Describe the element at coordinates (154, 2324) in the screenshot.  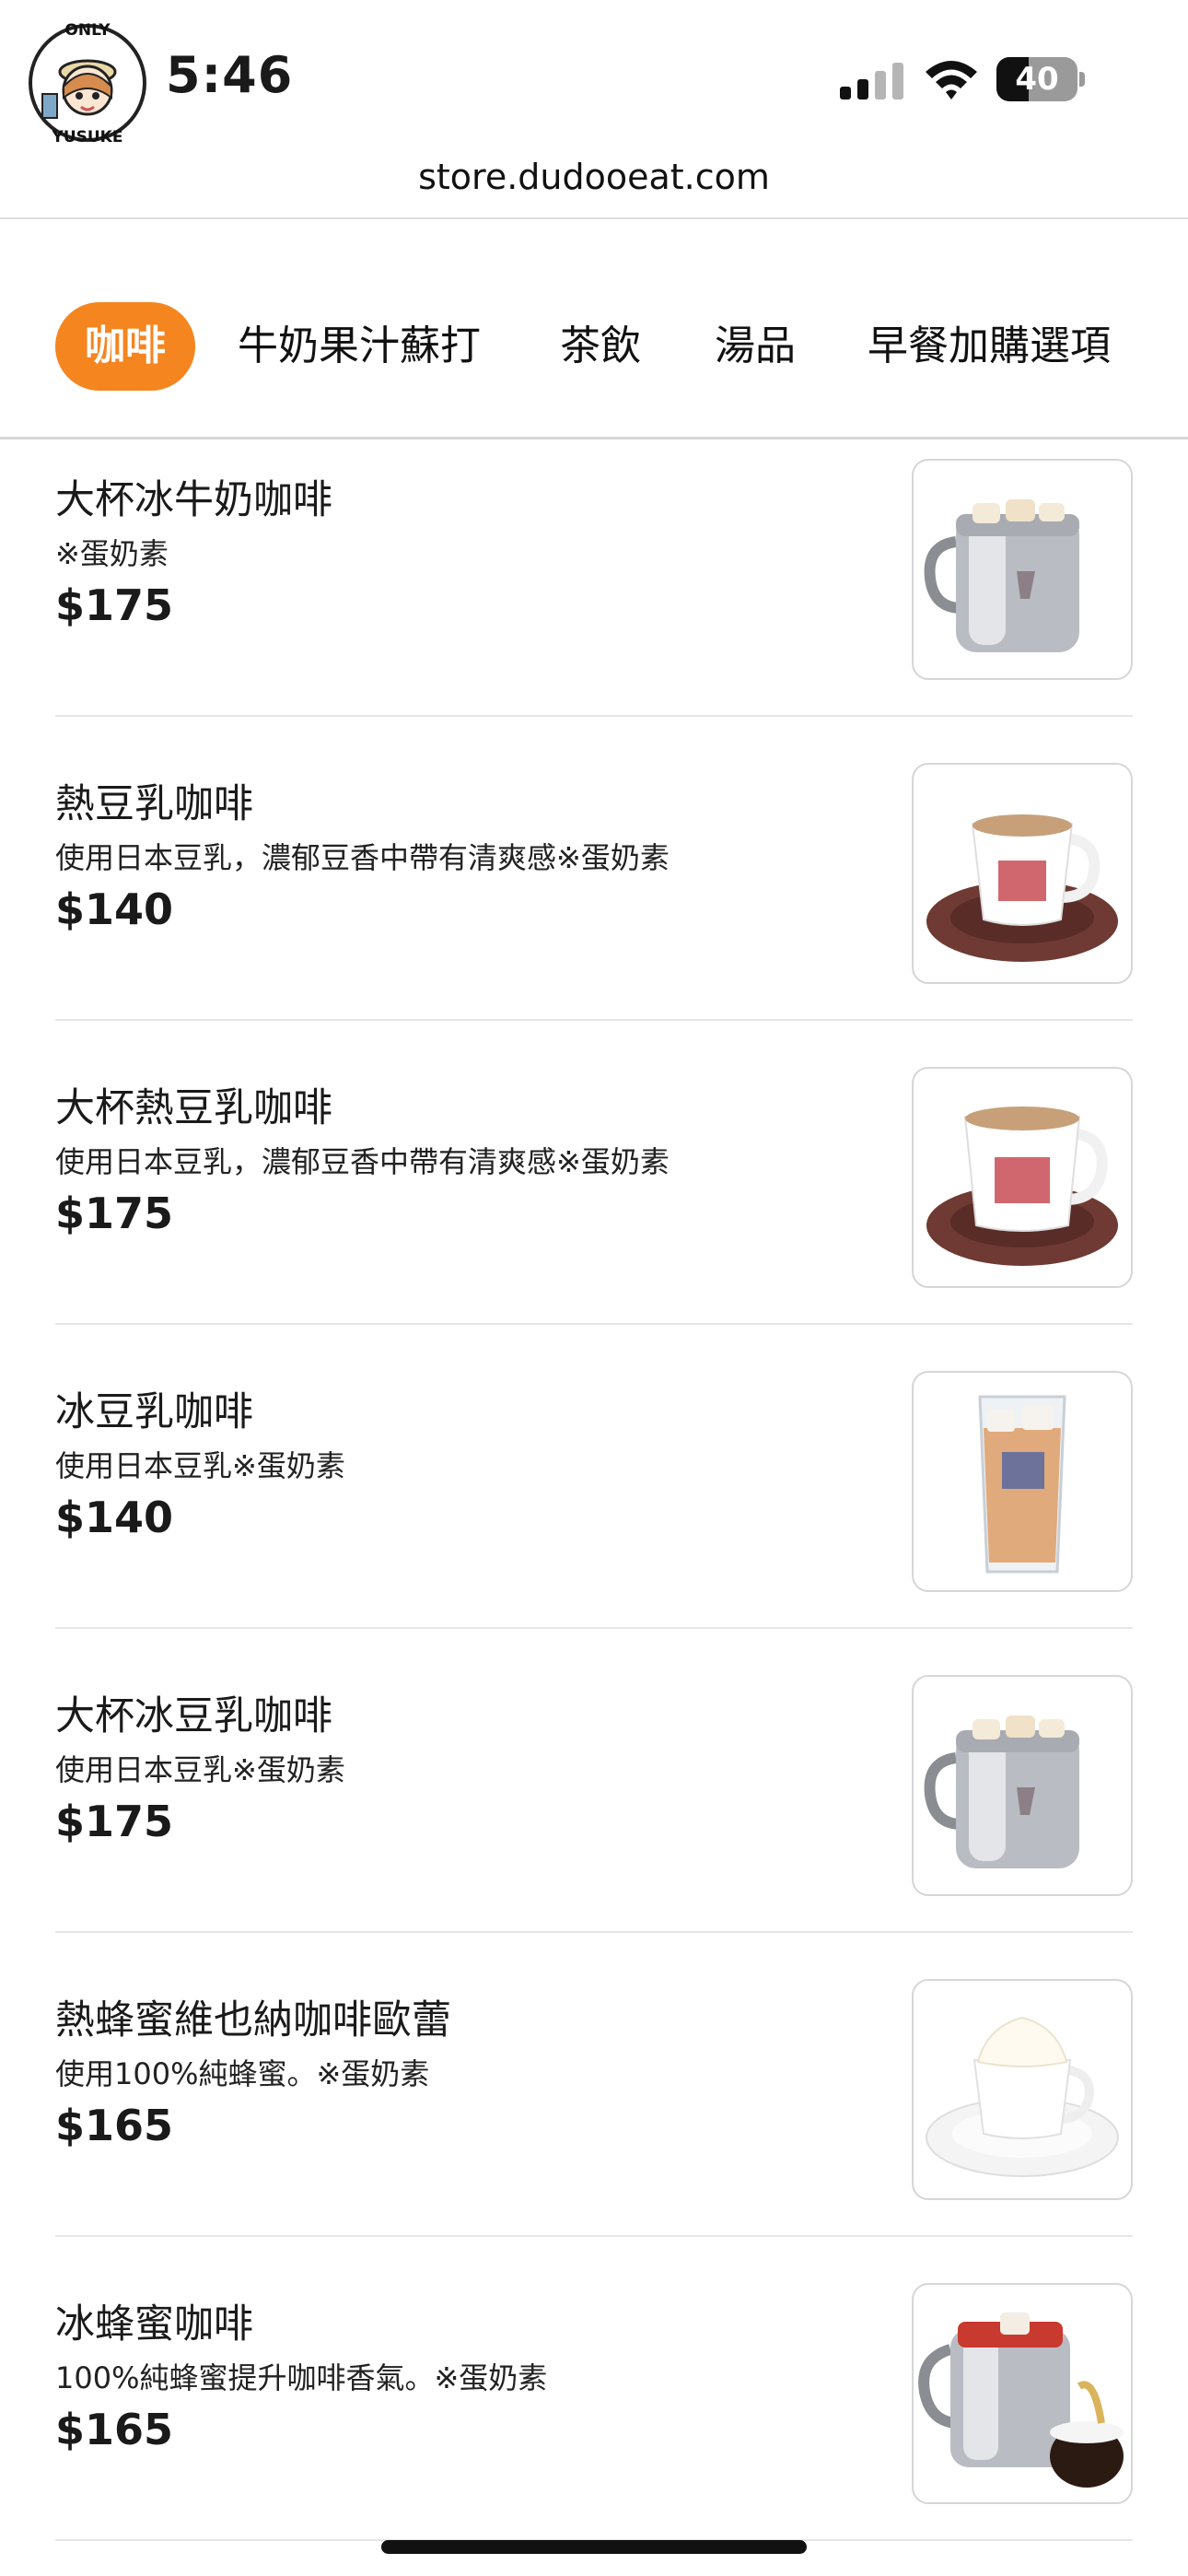
I see `item-name: 冰蜂蜜咖啡` at that location.